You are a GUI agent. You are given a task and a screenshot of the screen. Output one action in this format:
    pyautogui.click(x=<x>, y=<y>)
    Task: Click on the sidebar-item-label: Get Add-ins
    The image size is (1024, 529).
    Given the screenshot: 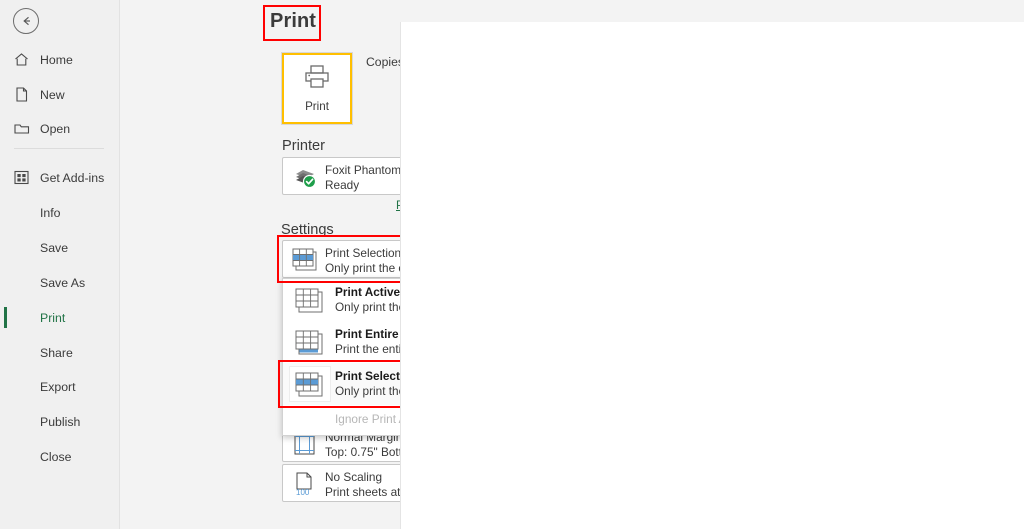 What is the action you would take?
    pyautogui.click(x=72, y=177)
    